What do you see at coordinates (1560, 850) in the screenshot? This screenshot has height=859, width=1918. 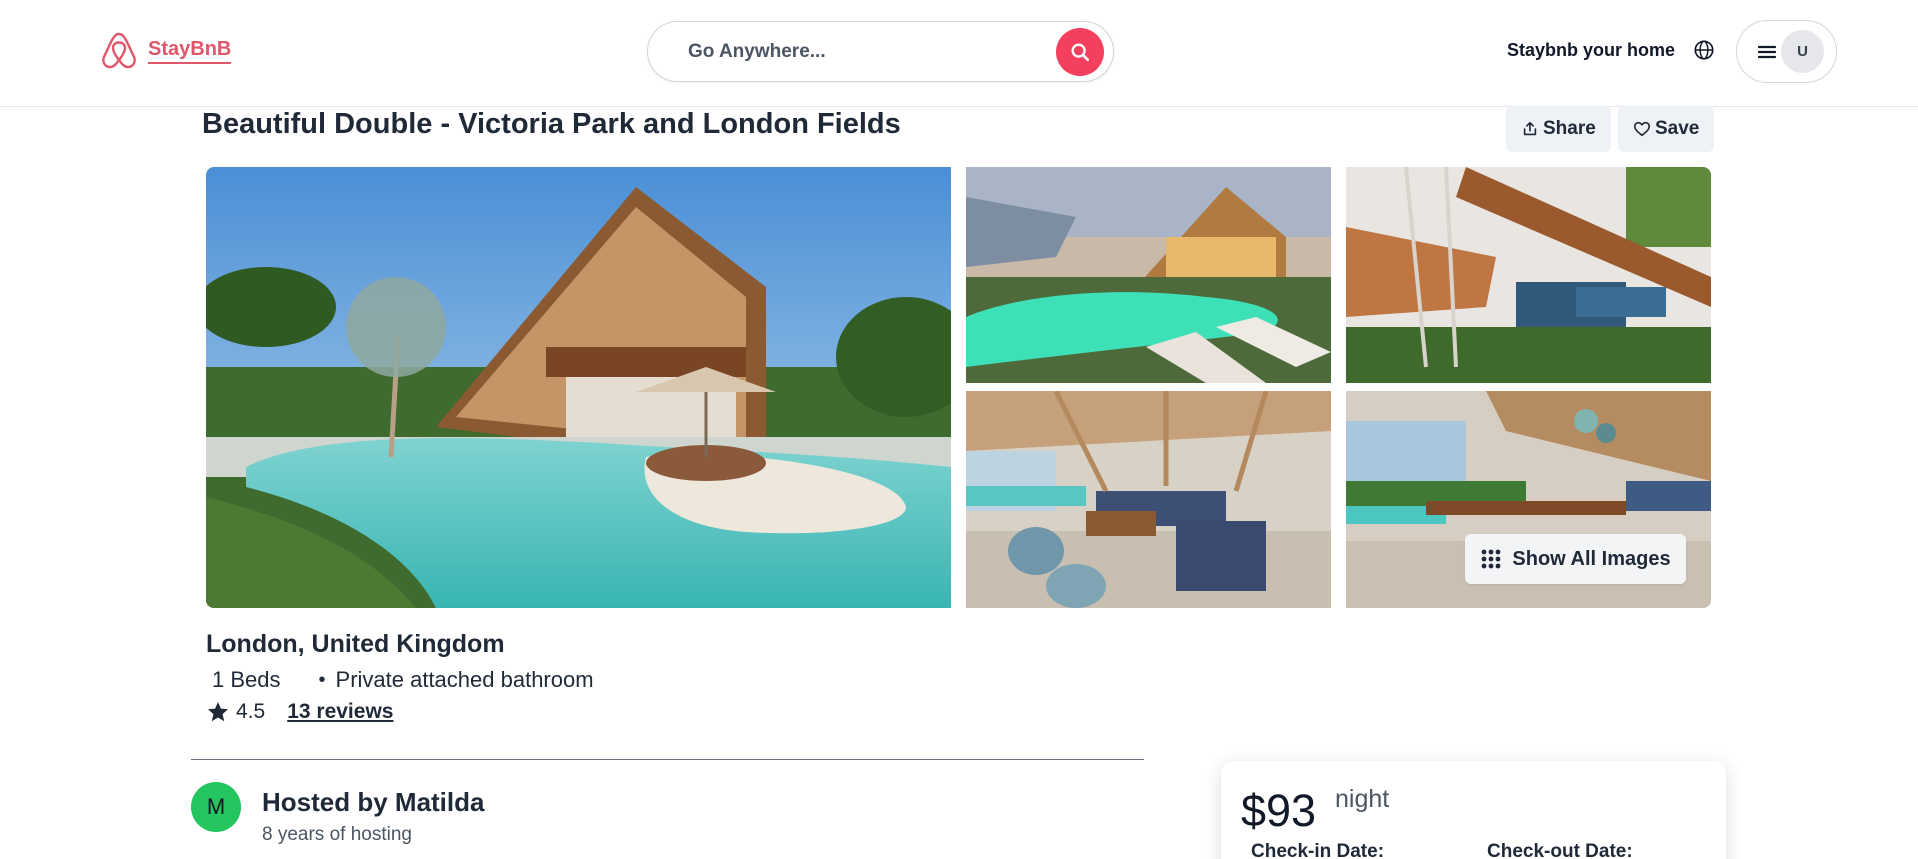 I see `check-out-label: Check-out Date:` at bounding box center [1560, 850].